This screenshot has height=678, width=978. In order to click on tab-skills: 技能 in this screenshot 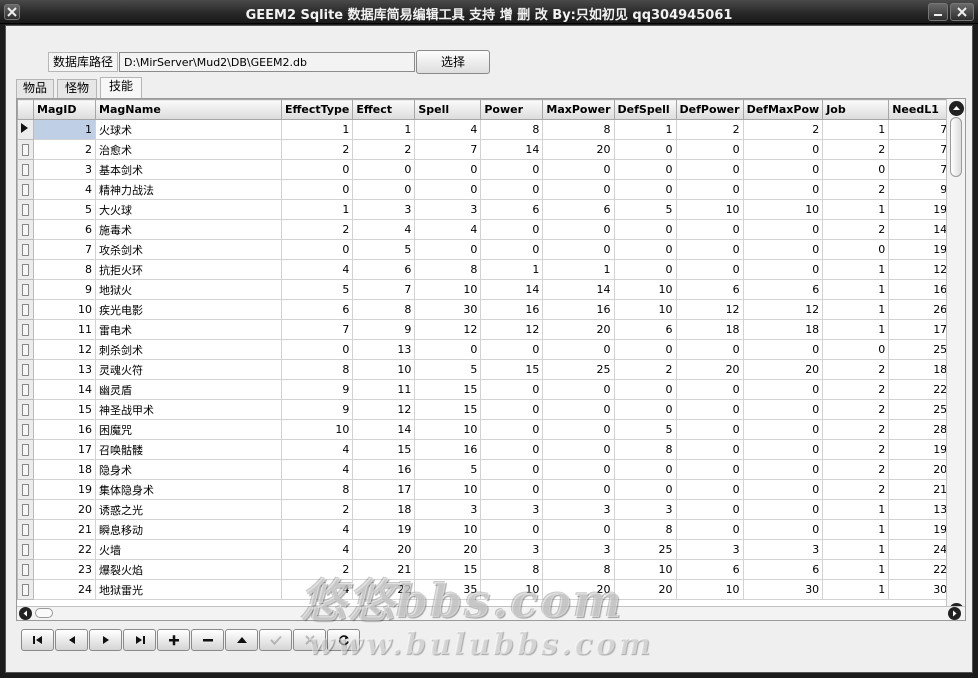, I will do `click(121, 88)`.